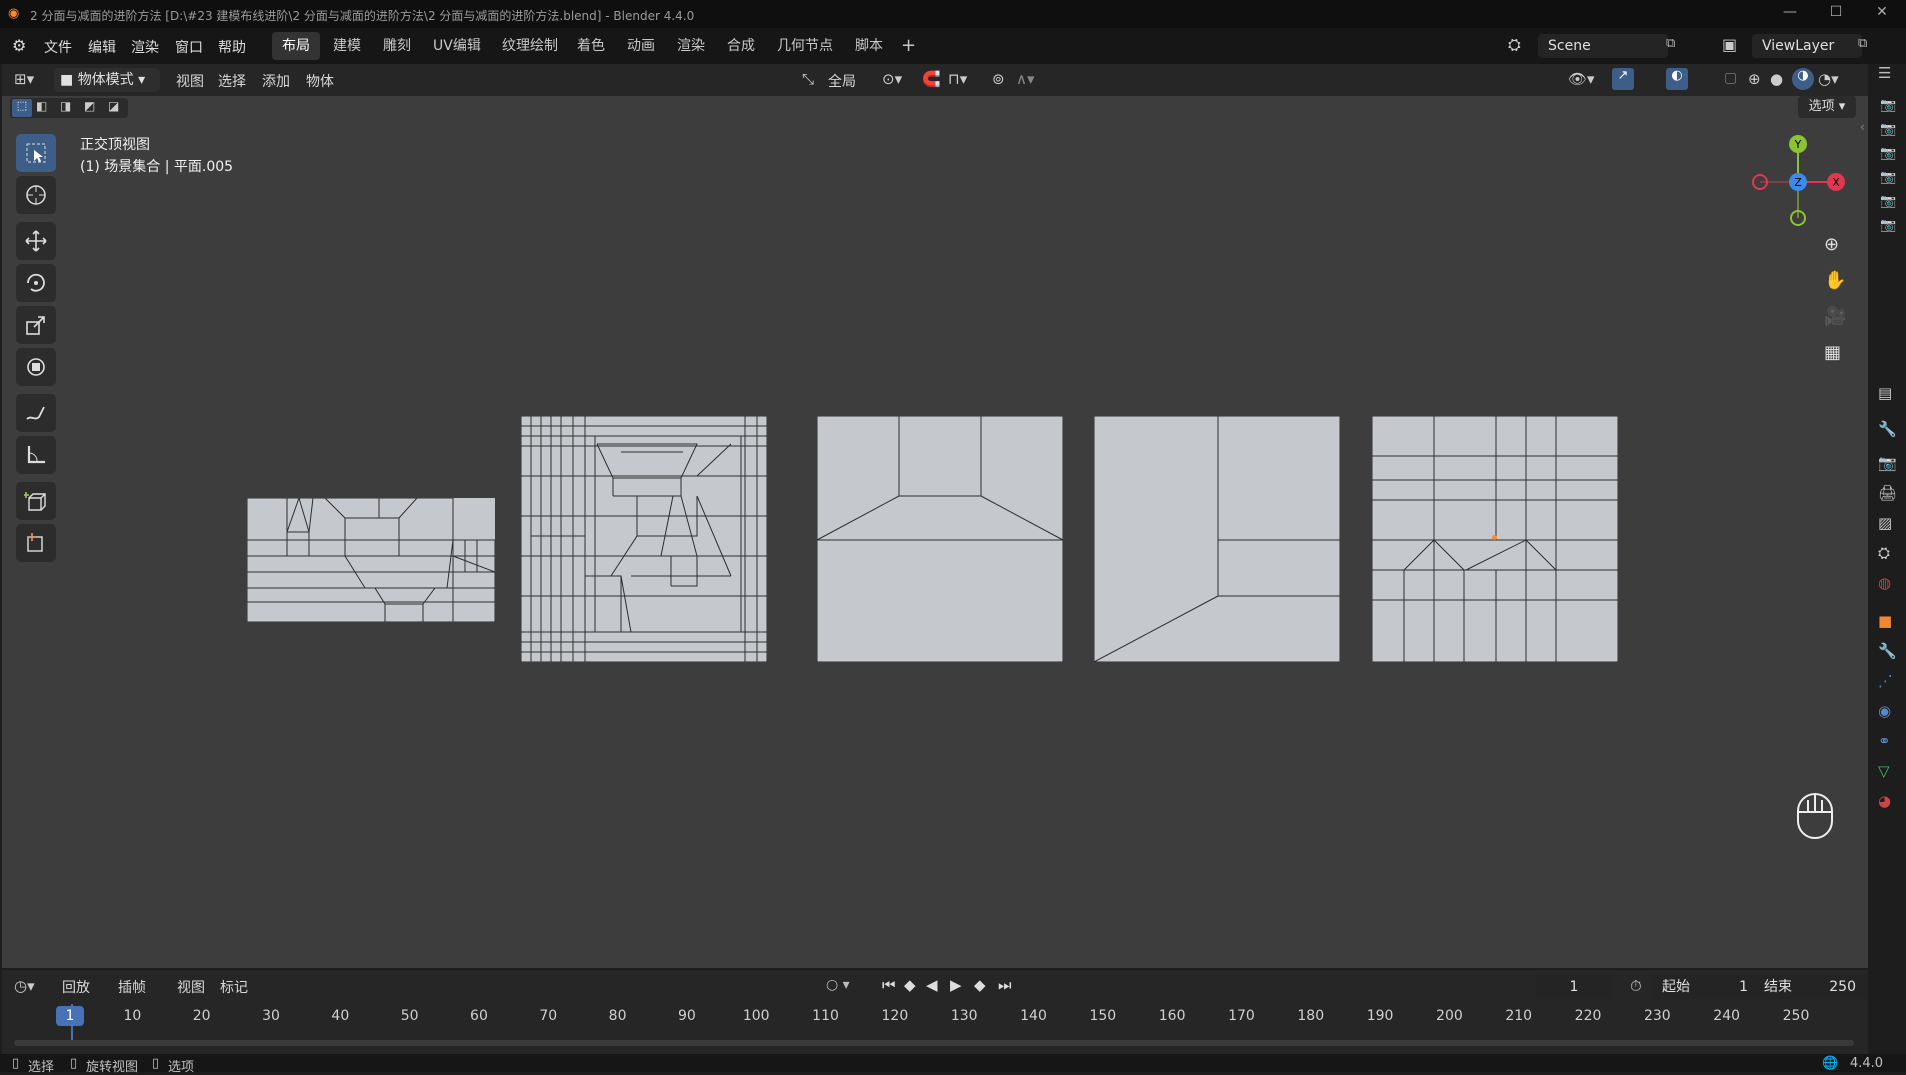 The width and height of the screenshot is (1906, 1075). What do you see at coordinates (1827, 107) in the screenshot?
I see `viewport-options-button: 选项 ▾` at bounding box center [1827, 107].